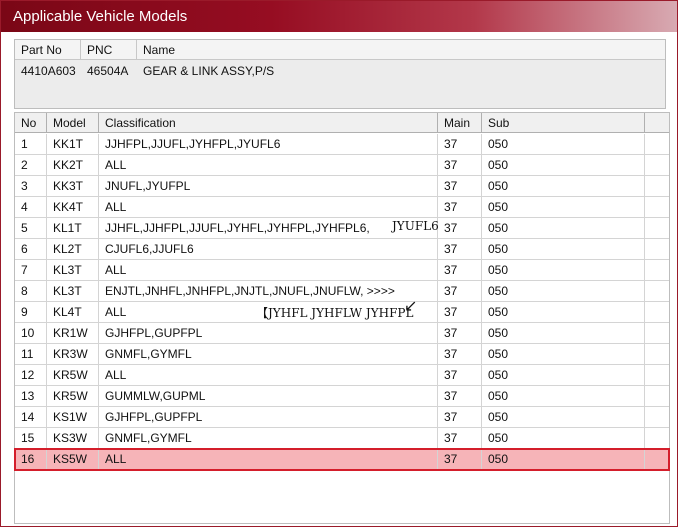 The height and width of the screenshot is (527, 678). I want to click on no-column-header: No, so click(31, 122).